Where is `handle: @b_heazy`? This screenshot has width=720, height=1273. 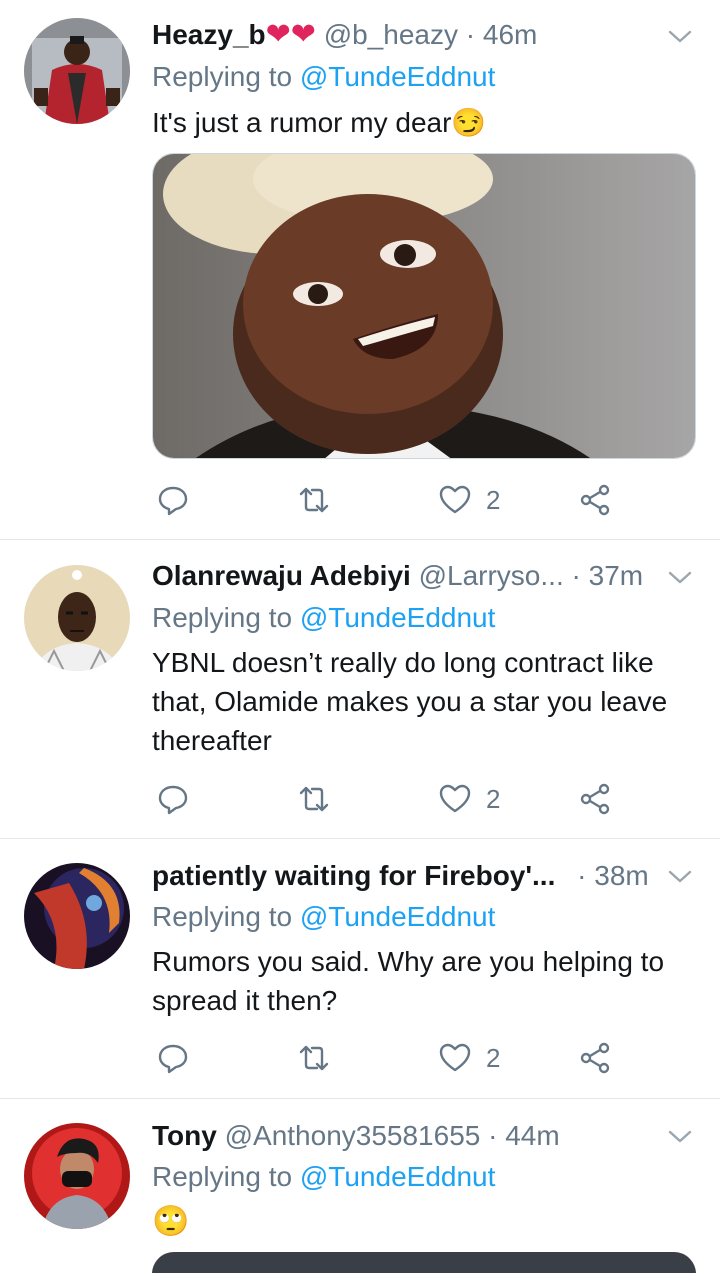
handle: @b_heazy is located at coordinates (391, 34).